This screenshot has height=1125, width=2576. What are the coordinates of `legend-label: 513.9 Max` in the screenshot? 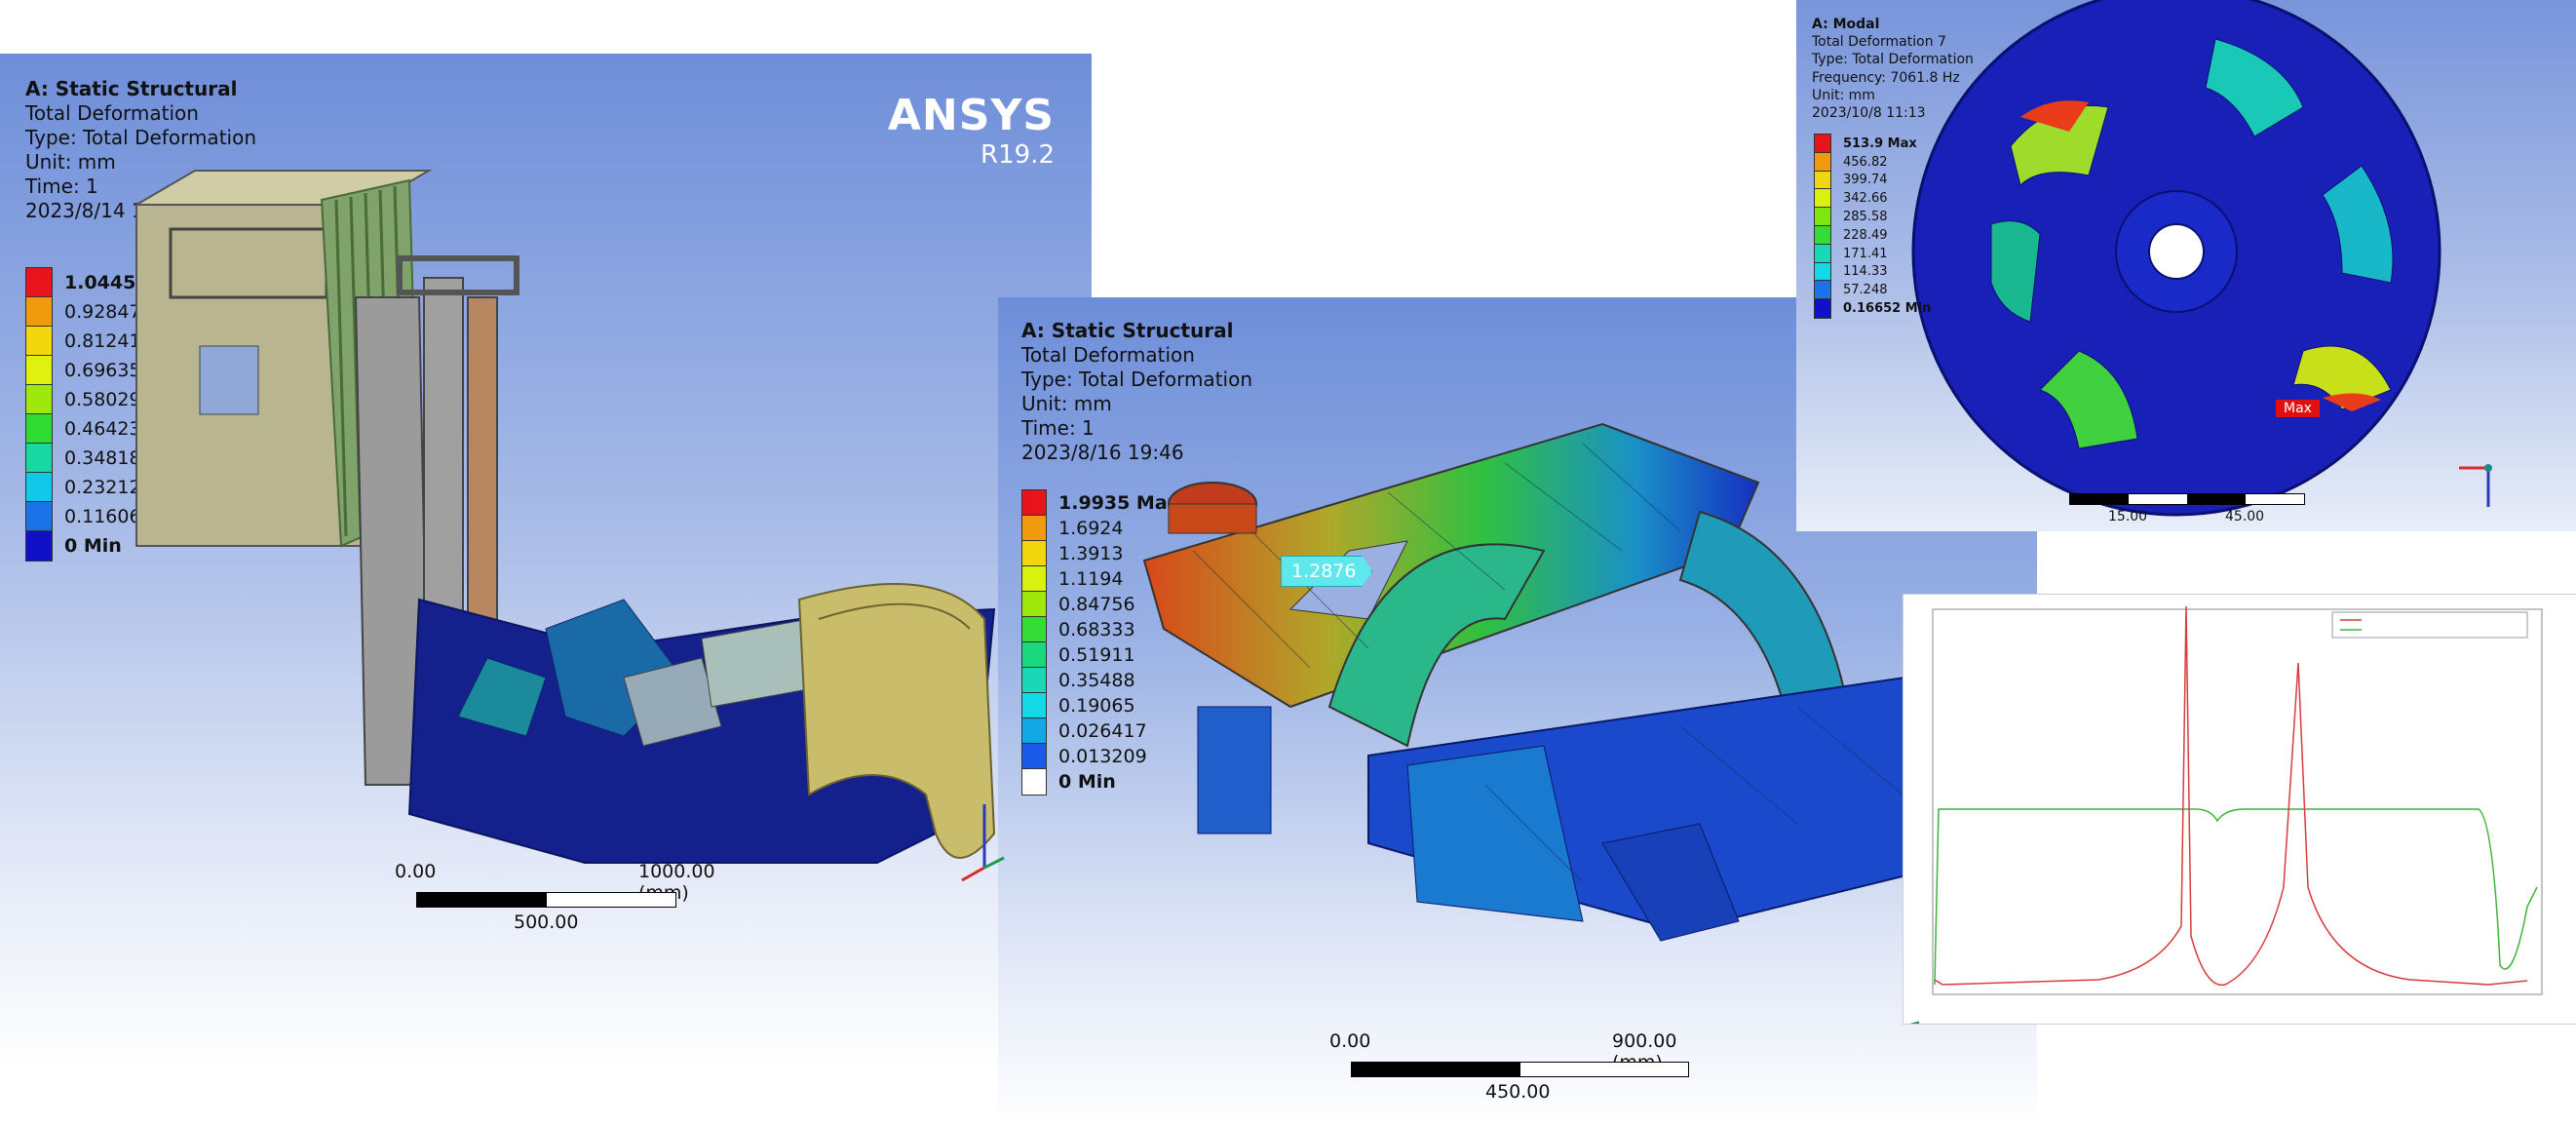 It's located at (1880, 143).